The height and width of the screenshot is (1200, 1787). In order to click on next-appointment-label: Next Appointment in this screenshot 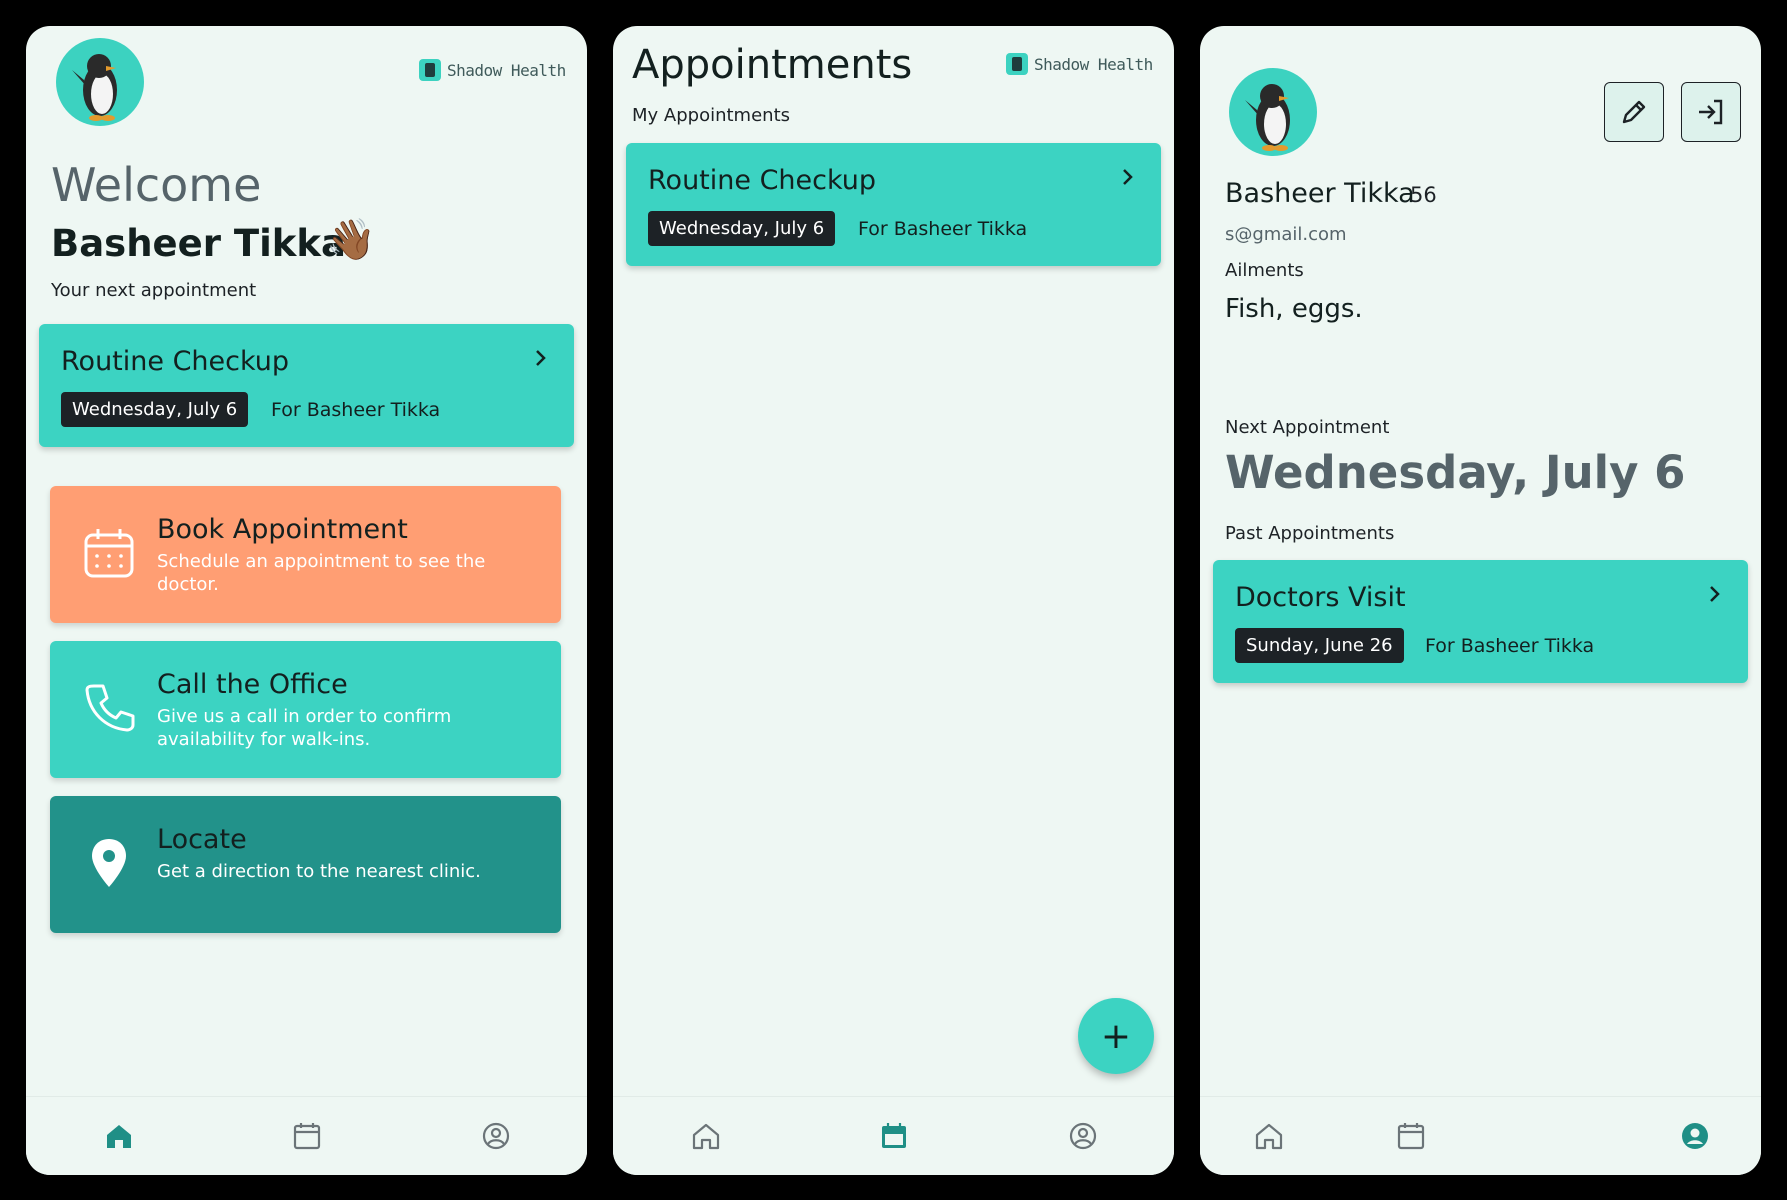, I will do `click(1307, 427)`.